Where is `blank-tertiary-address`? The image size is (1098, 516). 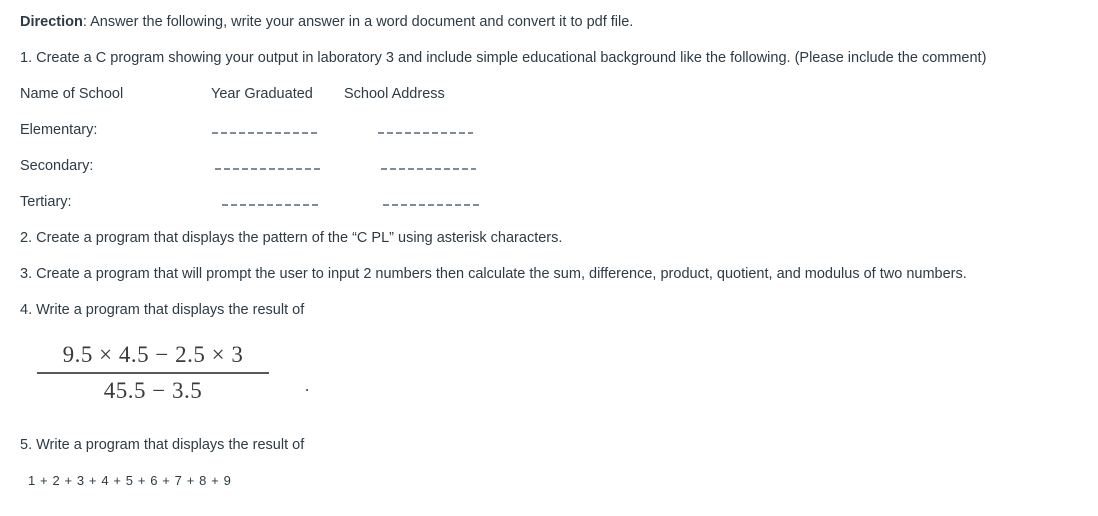 blank-tertiary-address is located at coordinates (432, 205).